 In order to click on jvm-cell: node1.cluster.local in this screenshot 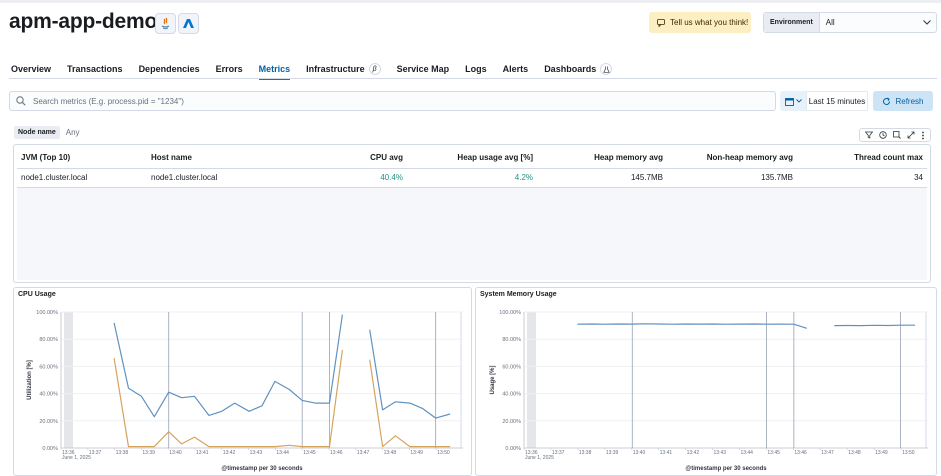, I will do `click(82, 178)`.